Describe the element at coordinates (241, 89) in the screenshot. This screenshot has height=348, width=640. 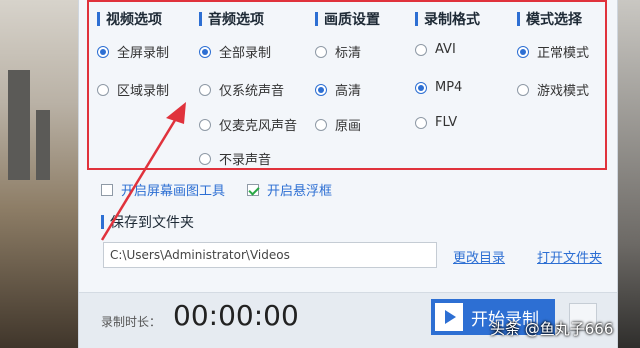
I see `radio-system-only: 仅系统声音` at that location.